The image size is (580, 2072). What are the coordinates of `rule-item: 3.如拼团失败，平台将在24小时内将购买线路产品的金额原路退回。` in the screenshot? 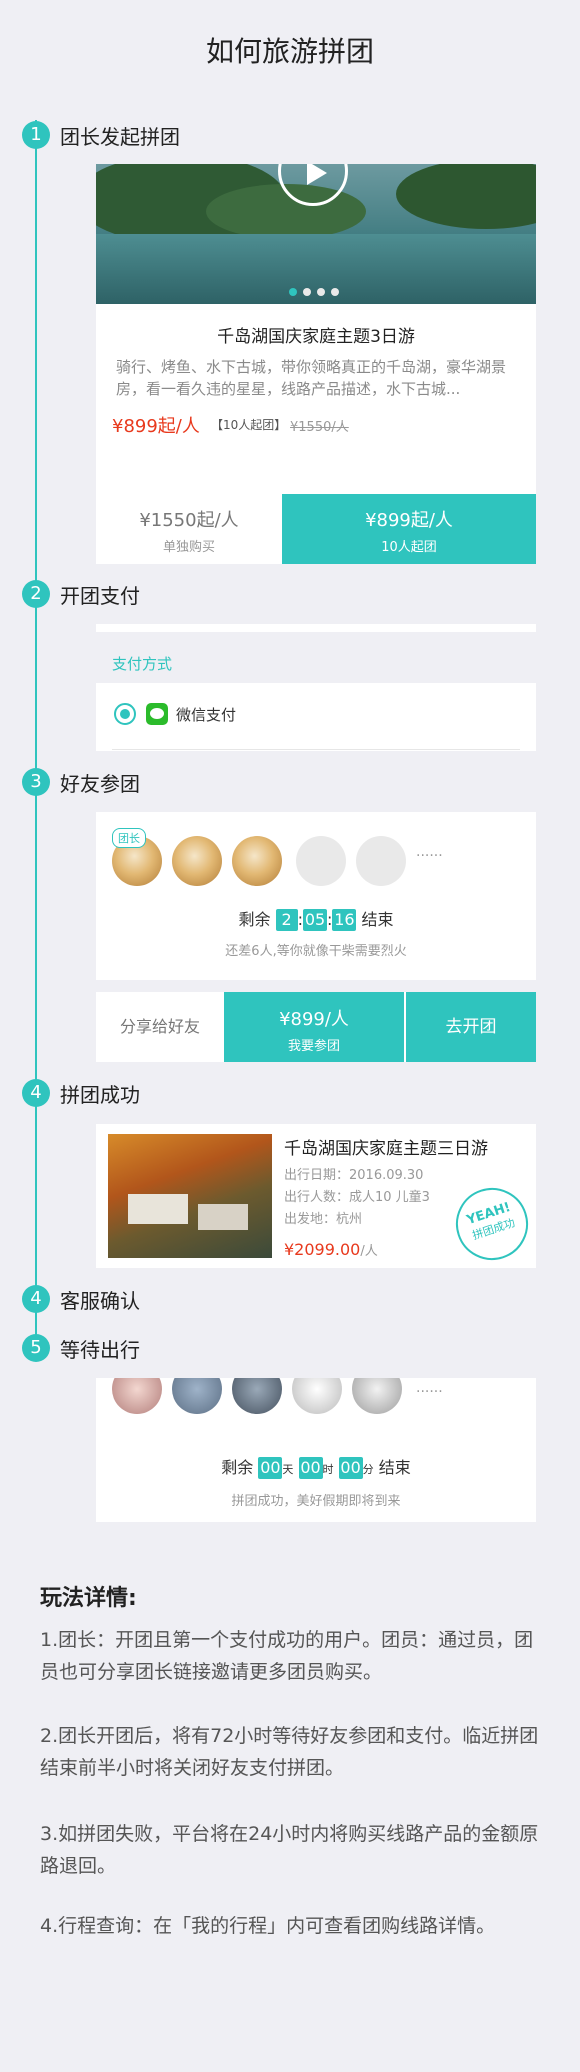 It's located at (289, 1850).